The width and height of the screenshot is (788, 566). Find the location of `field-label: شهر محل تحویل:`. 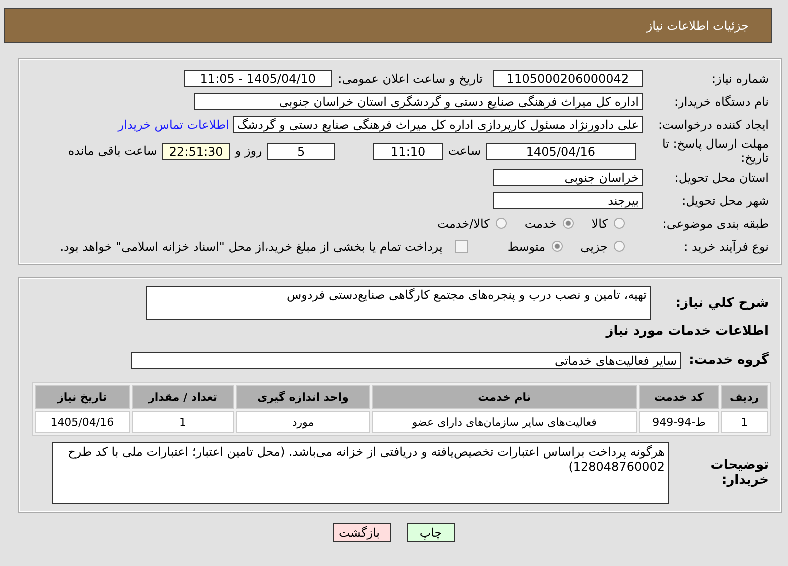

field-label: شهر محل تحویل: is located at coordinates (725, 201).